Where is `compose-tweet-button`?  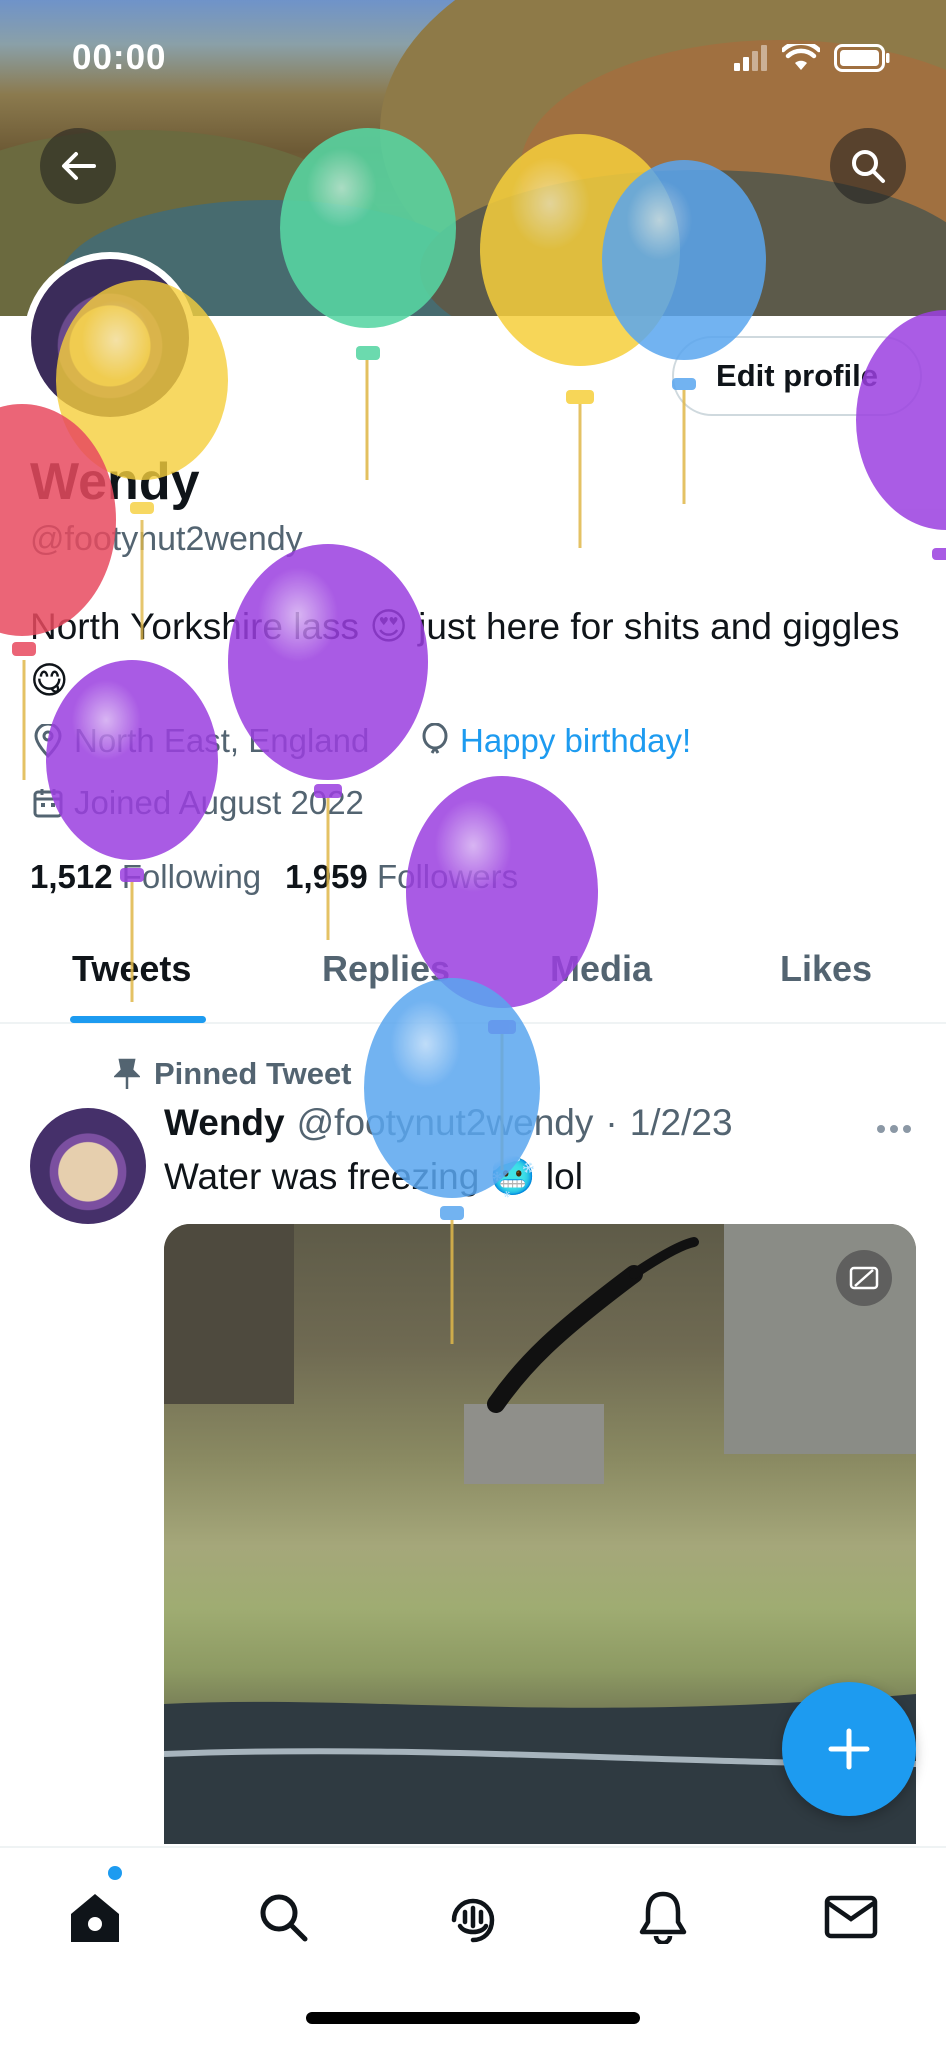
compose-tweet-button is located at coordinates (849, 1749).